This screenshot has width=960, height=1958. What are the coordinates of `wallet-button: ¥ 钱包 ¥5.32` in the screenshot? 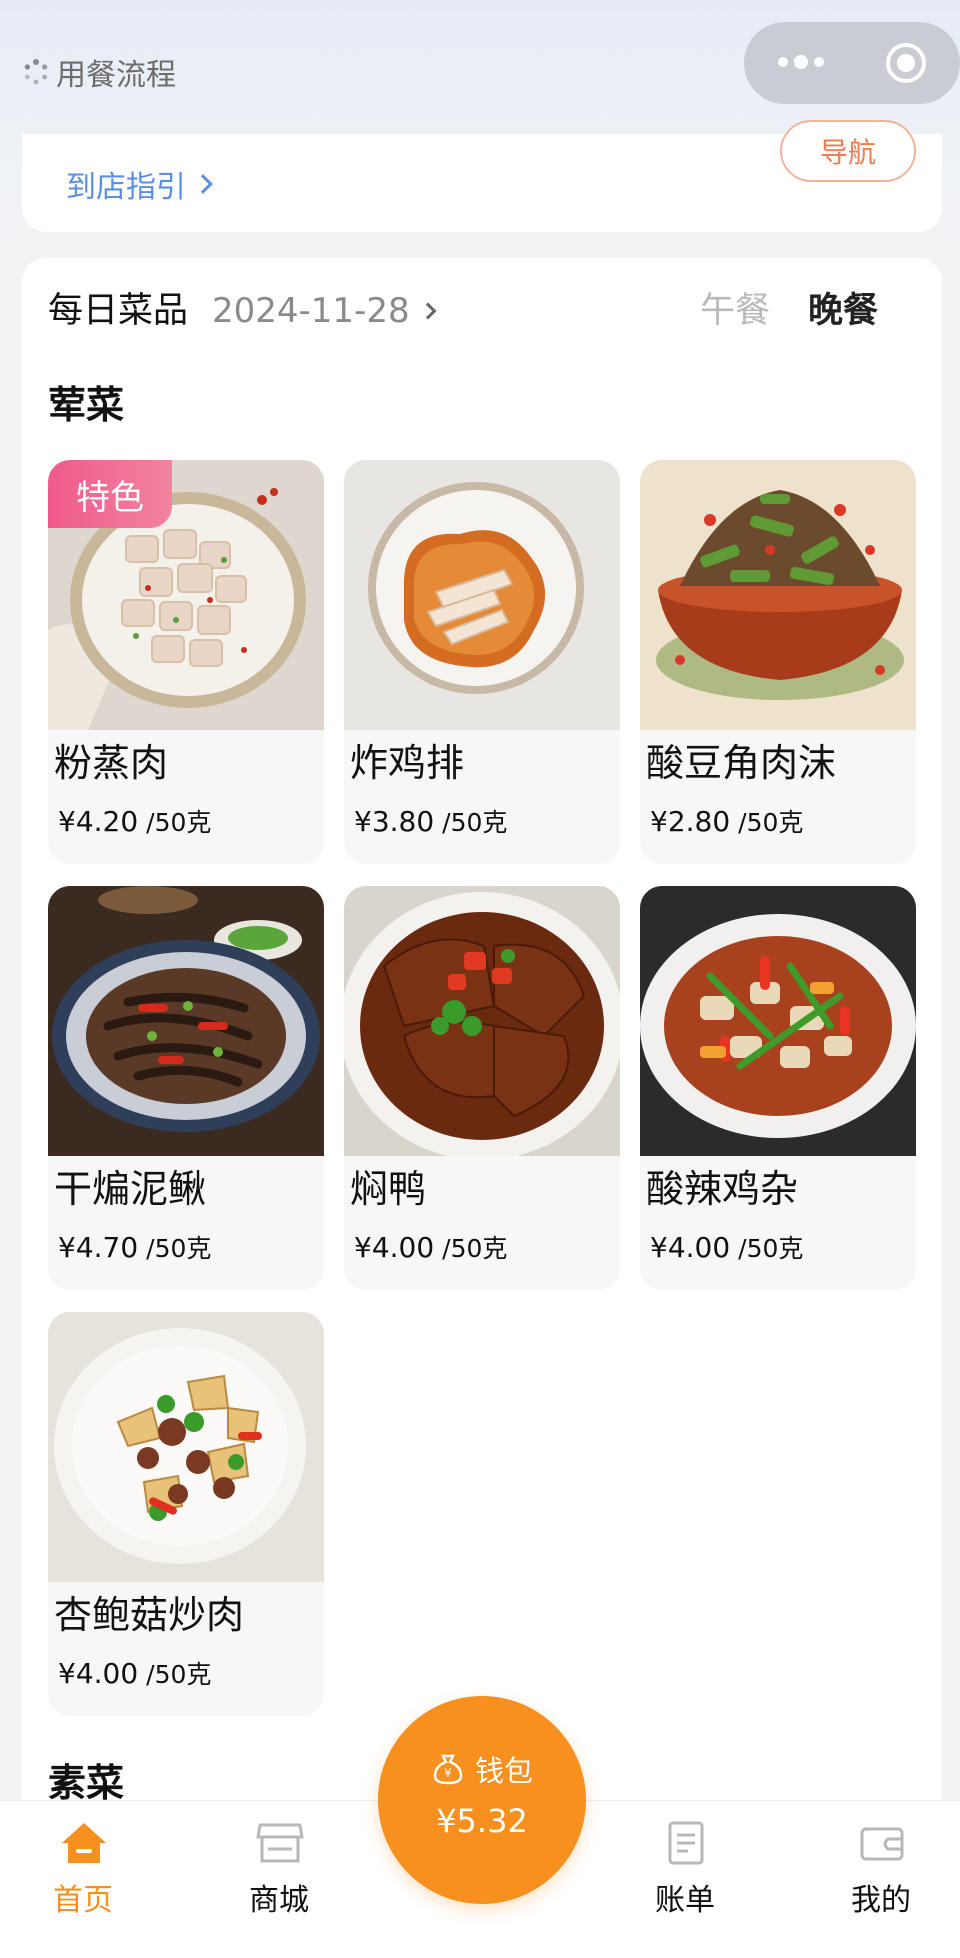 It's located at (482, 1800).